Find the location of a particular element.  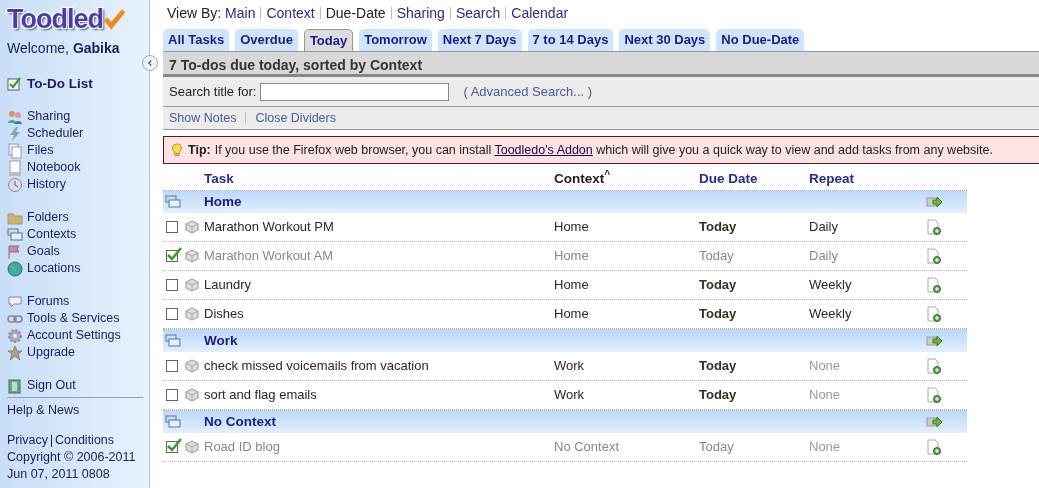

column-header: Context is located at coordinates (579, 178).